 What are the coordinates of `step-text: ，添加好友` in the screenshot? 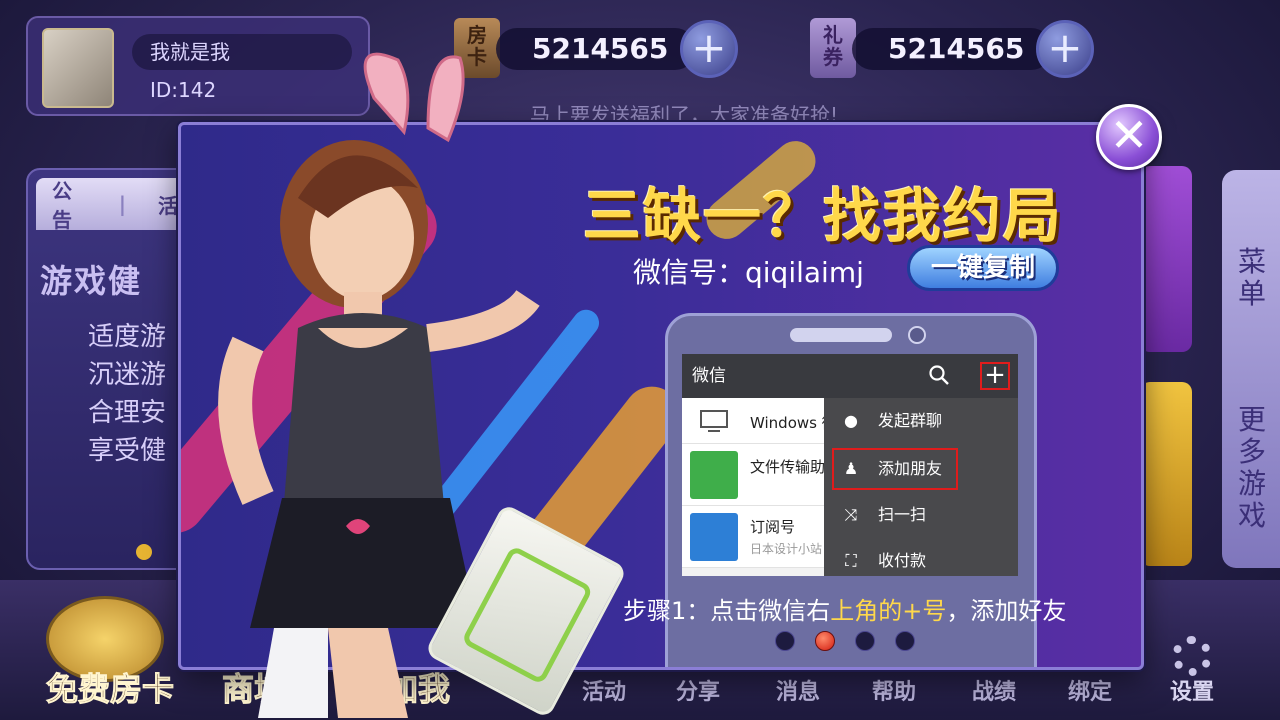 It's located at (1006, 611).